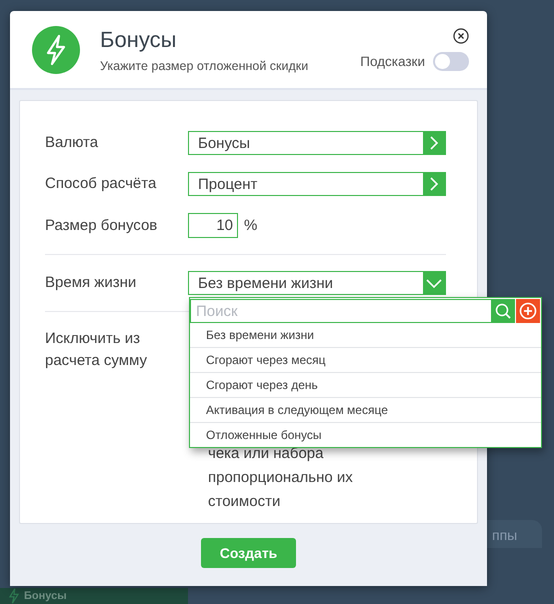  I want to click on unit-label: %, so click(251, 225).